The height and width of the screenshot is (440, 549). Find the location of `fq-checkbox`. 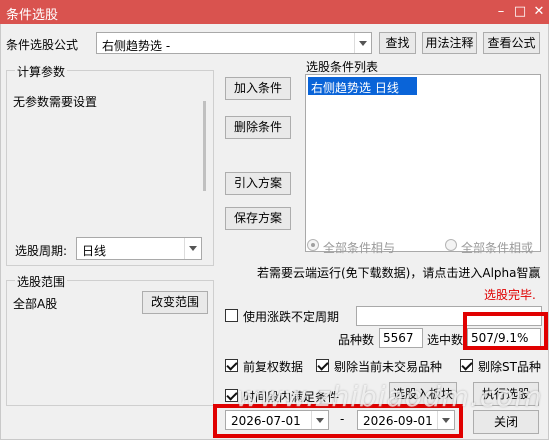

fq-checkbox is located at coordinates (231, 365).